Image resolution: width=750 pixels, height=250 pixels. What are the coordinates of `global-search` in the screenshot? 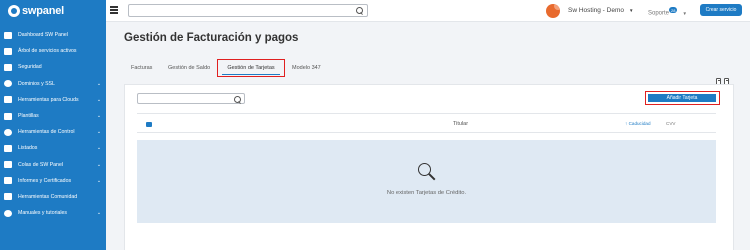 It's located at (248, 13).